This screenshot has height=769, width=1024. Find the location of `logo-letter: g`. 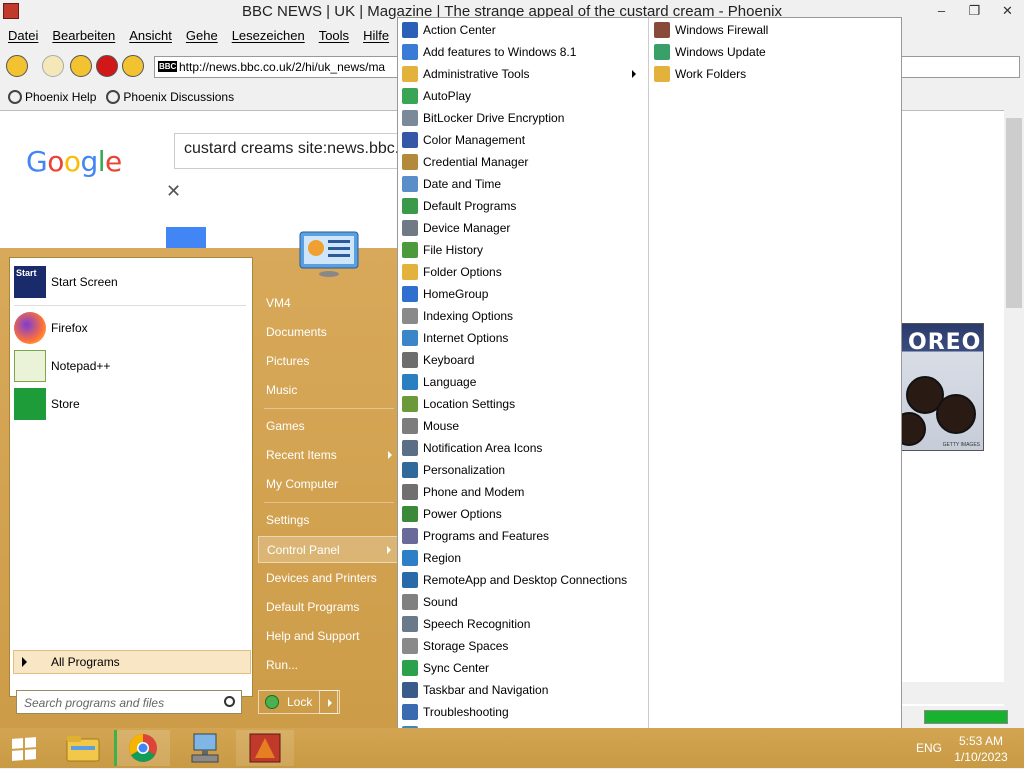

logo-letter: g is located at coordinates (89, 161).